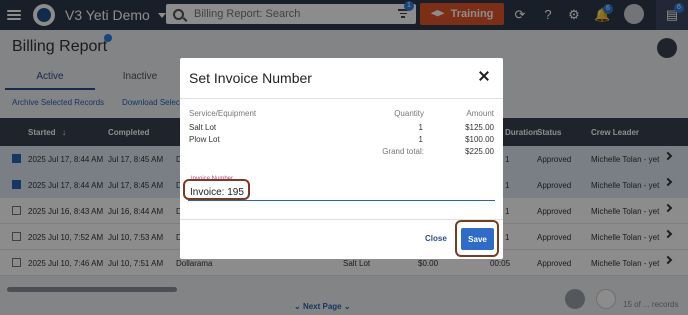 The width and height of the screenshot is (688, 315). Describe the element at coordinates (409, 113) in the screenshot. I see `col-quantity: Quantity` at that location.